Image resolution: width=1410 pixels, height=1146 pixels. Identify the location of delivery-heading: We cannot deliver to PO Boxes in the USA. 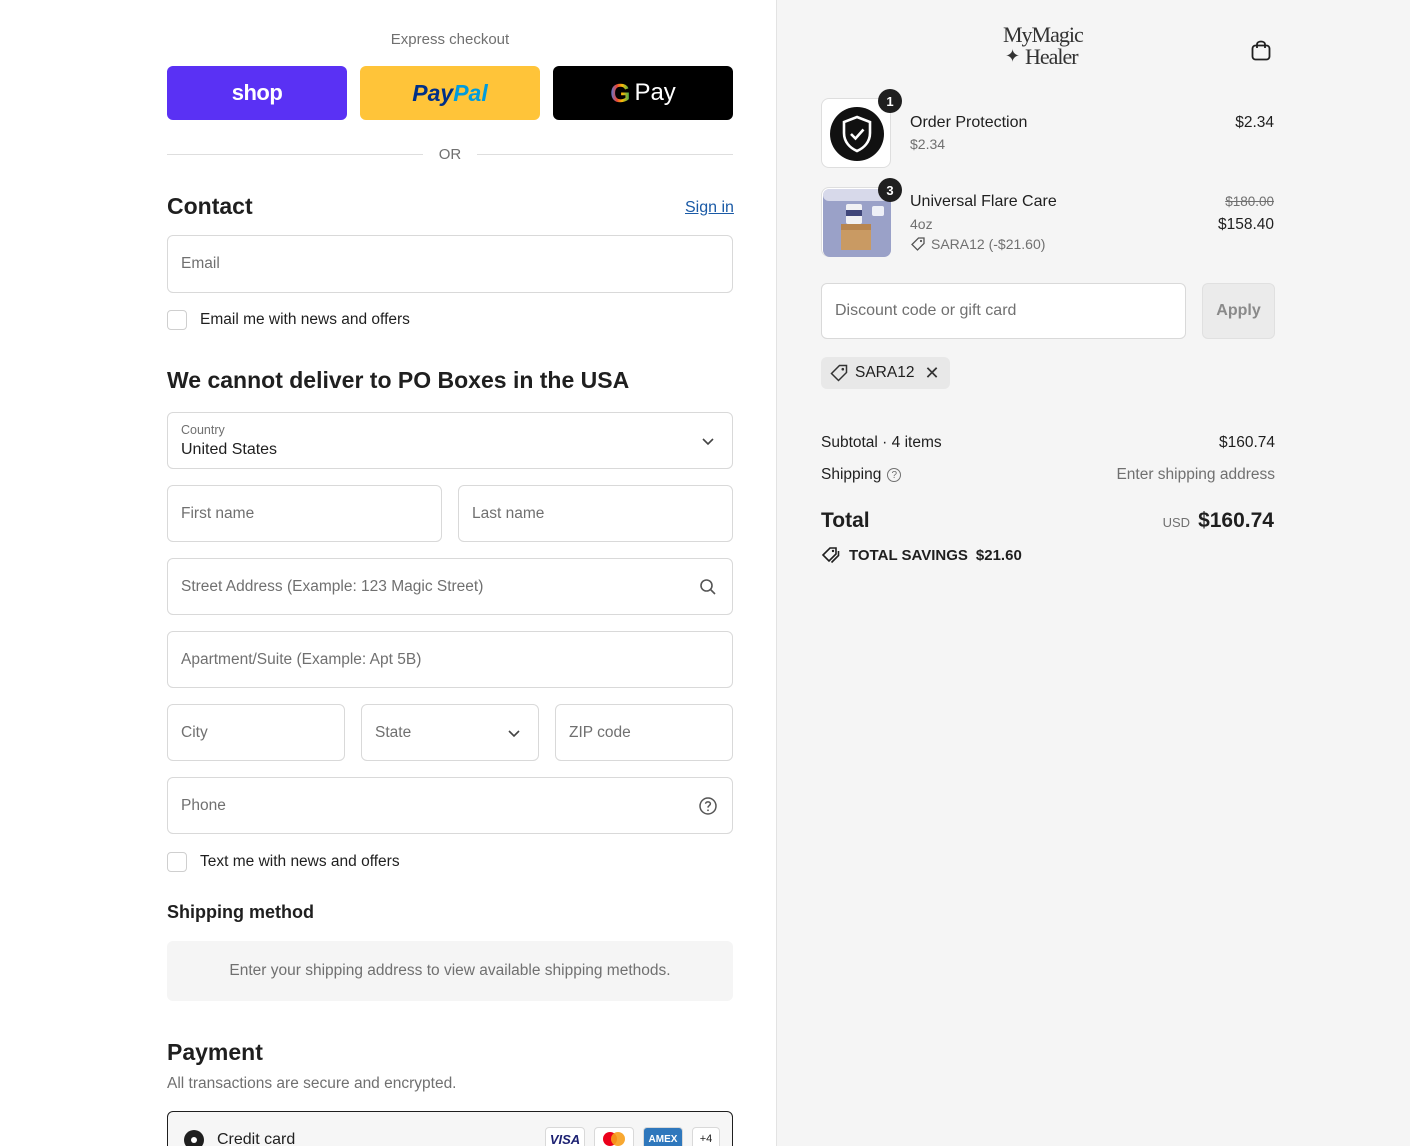
(398, 380).